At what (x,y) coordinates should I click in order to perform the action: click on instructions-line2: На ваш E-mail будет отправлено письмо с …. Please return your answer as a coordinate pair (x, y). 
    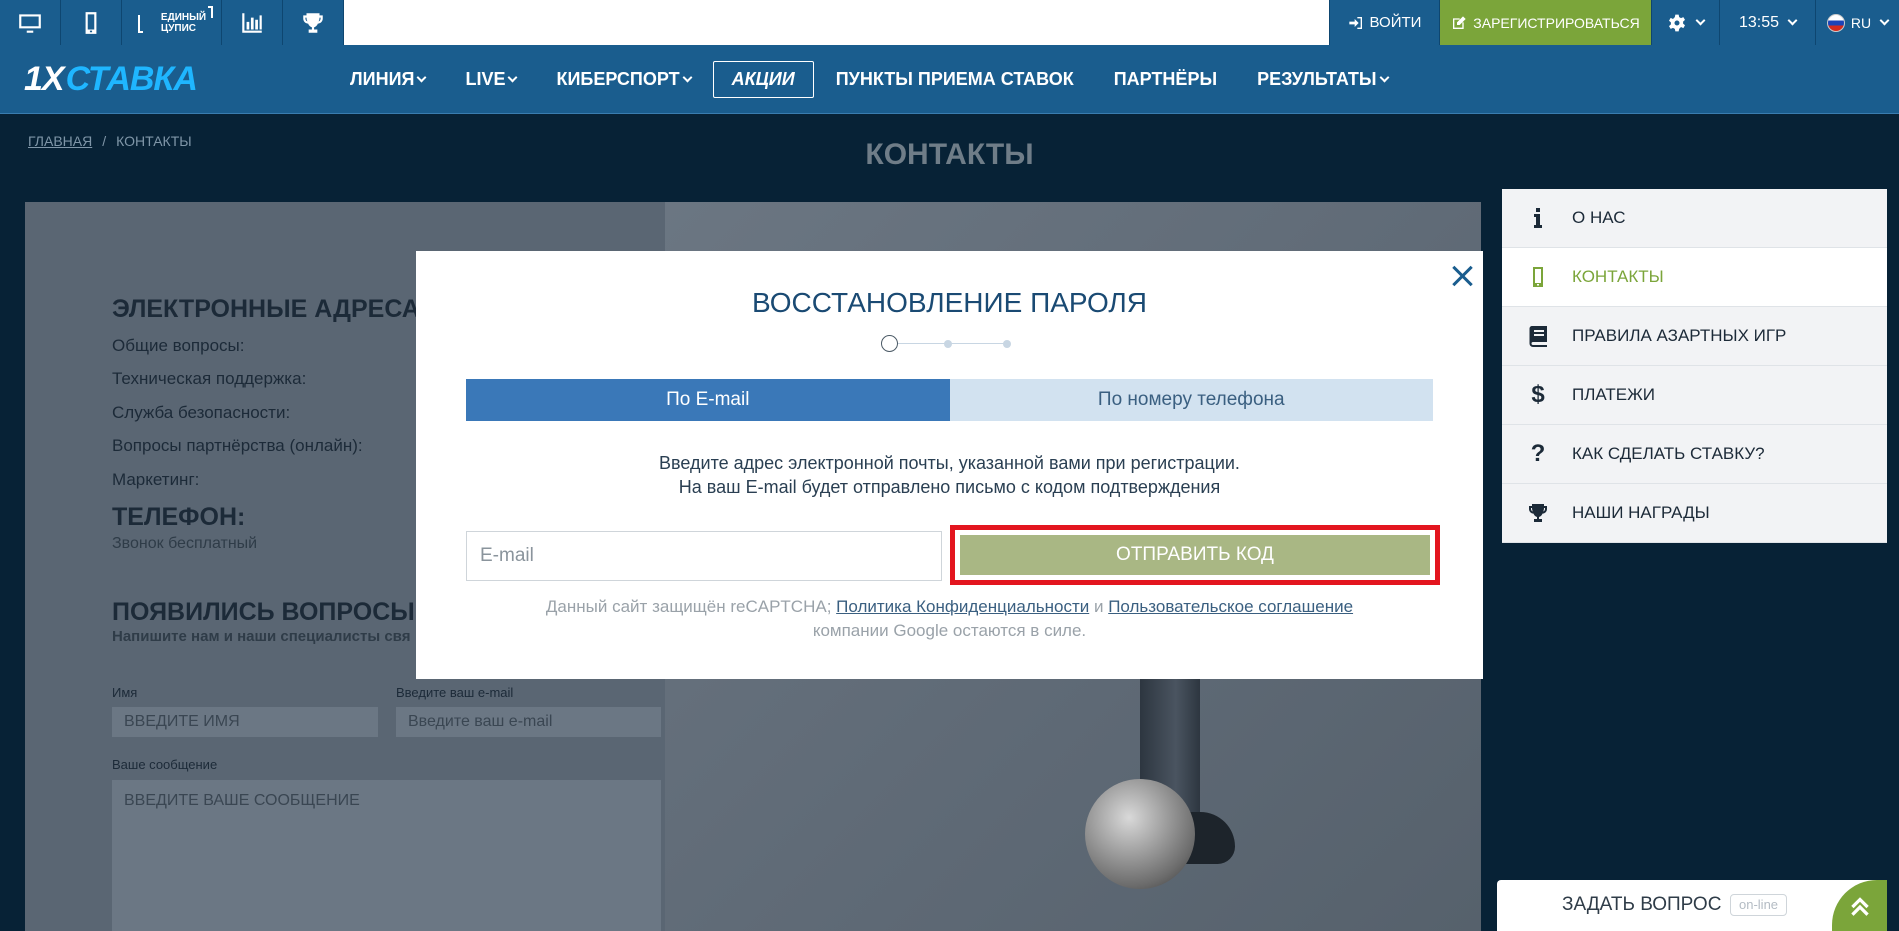
    Looking at the image, I should click on (949, 487).